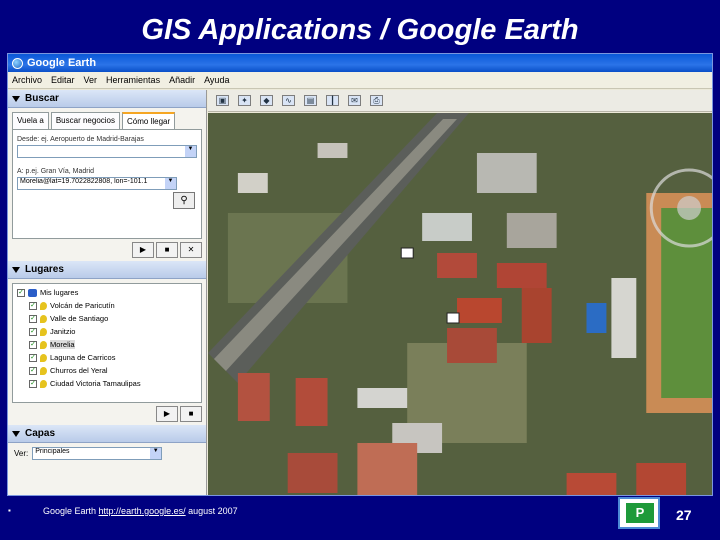  What do you see at coordinates (21, 453) in the screenshot?
I see `view-label: Ver:` at bounding box center [21, 453].